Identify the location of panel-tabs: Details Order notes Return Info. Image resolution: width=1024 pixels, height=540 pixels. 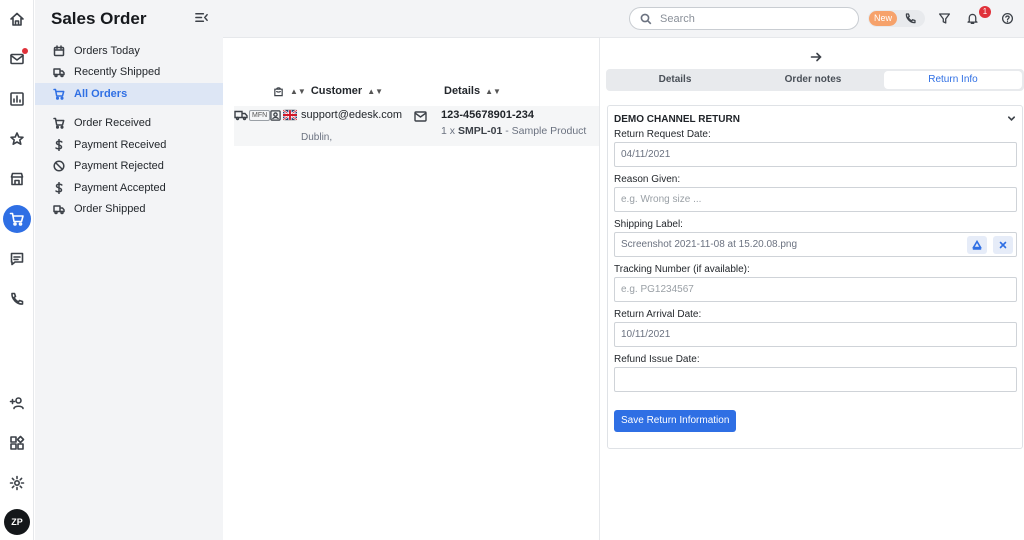
(815, 80).